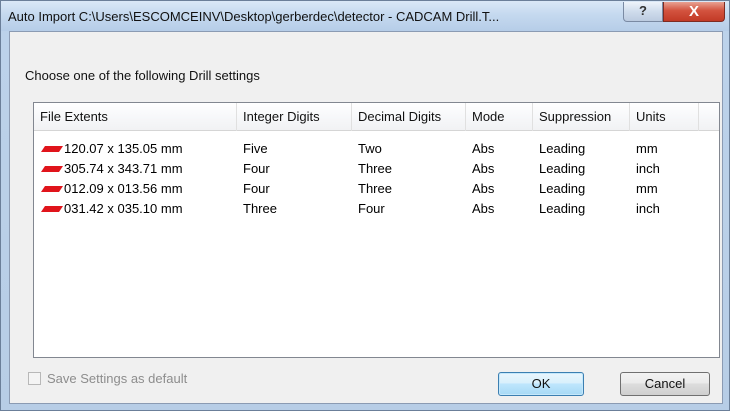 The height and width of the screenshot is (411, 730). What do you see at coordinates (117, 378) in the screenshot?
I see `save-default-label: Save Settings as default` at bounding box center [117, 378].